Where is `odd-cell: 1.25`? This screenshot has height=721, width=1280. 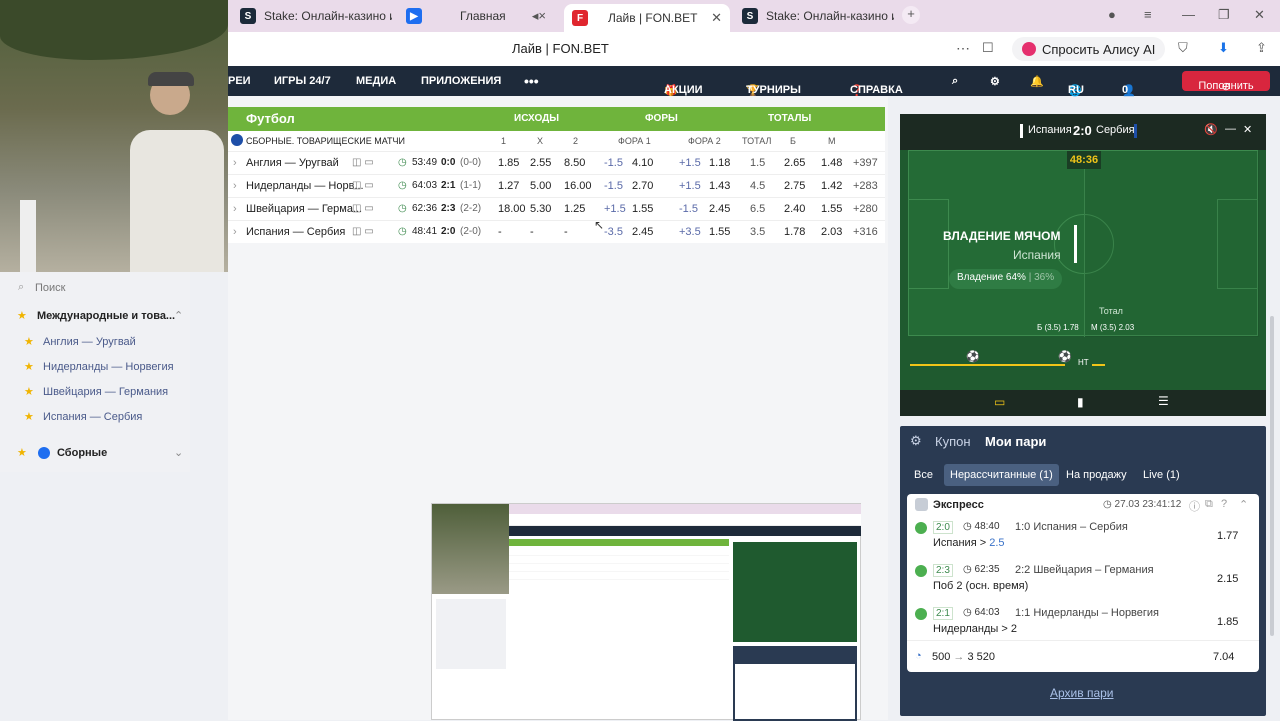 odd-cell: 1.25 is located at coordinates (574, 209).